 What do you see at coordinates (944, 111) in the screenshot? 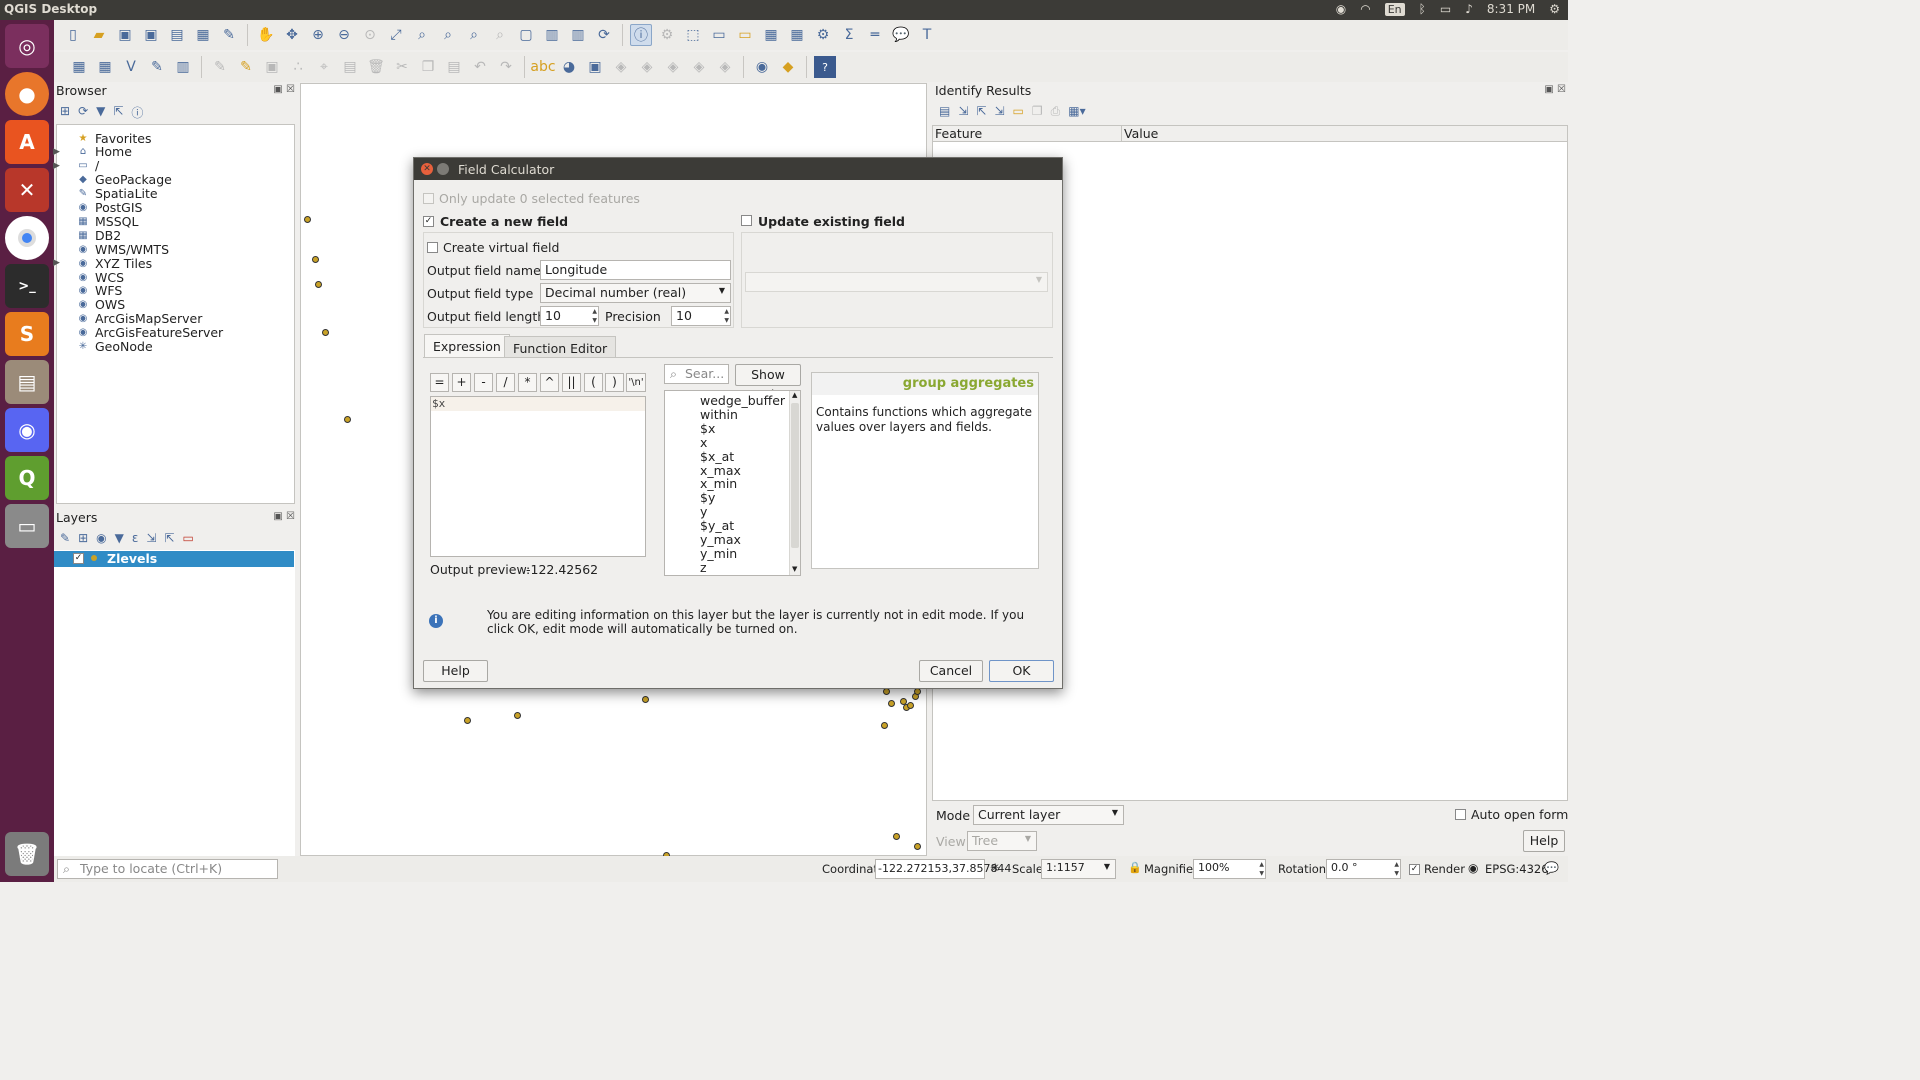
I see `expand-tree-icon: ▤` at bounding box center [944, 111].